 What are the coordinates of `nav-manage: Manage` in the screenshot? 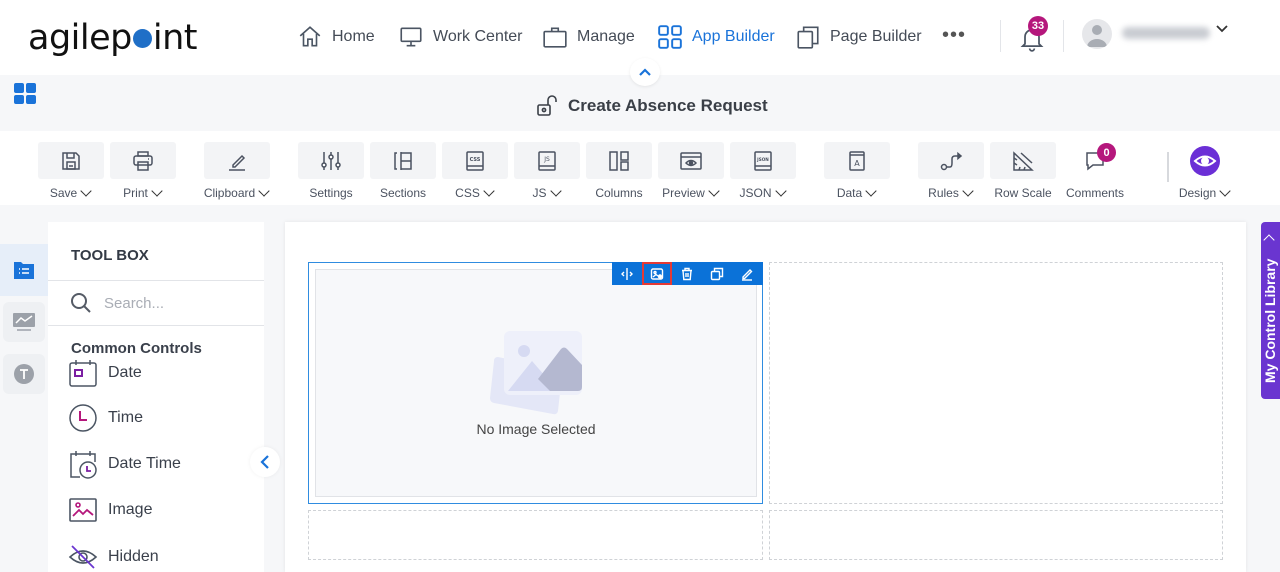 It's located at (588, 37).